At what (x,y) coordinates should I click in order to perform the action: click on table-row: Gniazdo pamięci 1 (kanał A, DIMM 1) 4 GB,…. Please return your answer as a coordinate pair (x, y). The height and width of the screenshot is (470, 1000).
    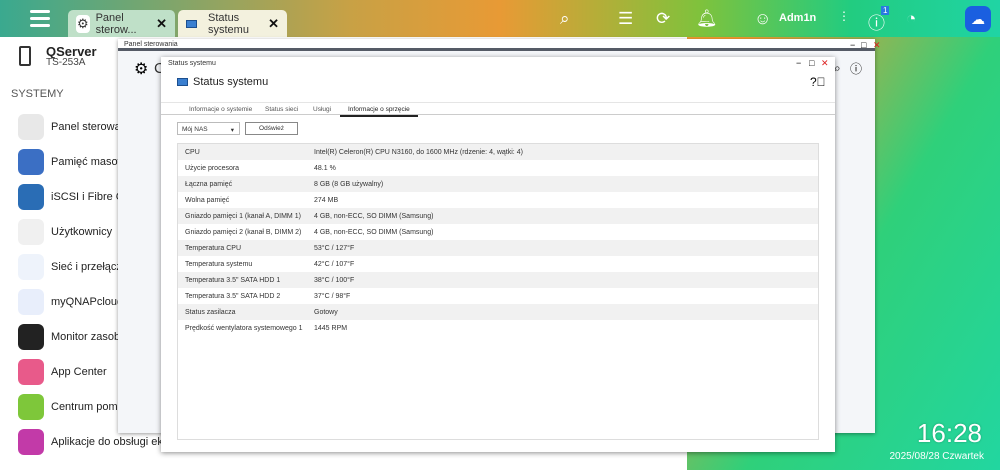
    Looking at the image, I should click on (498, 216).